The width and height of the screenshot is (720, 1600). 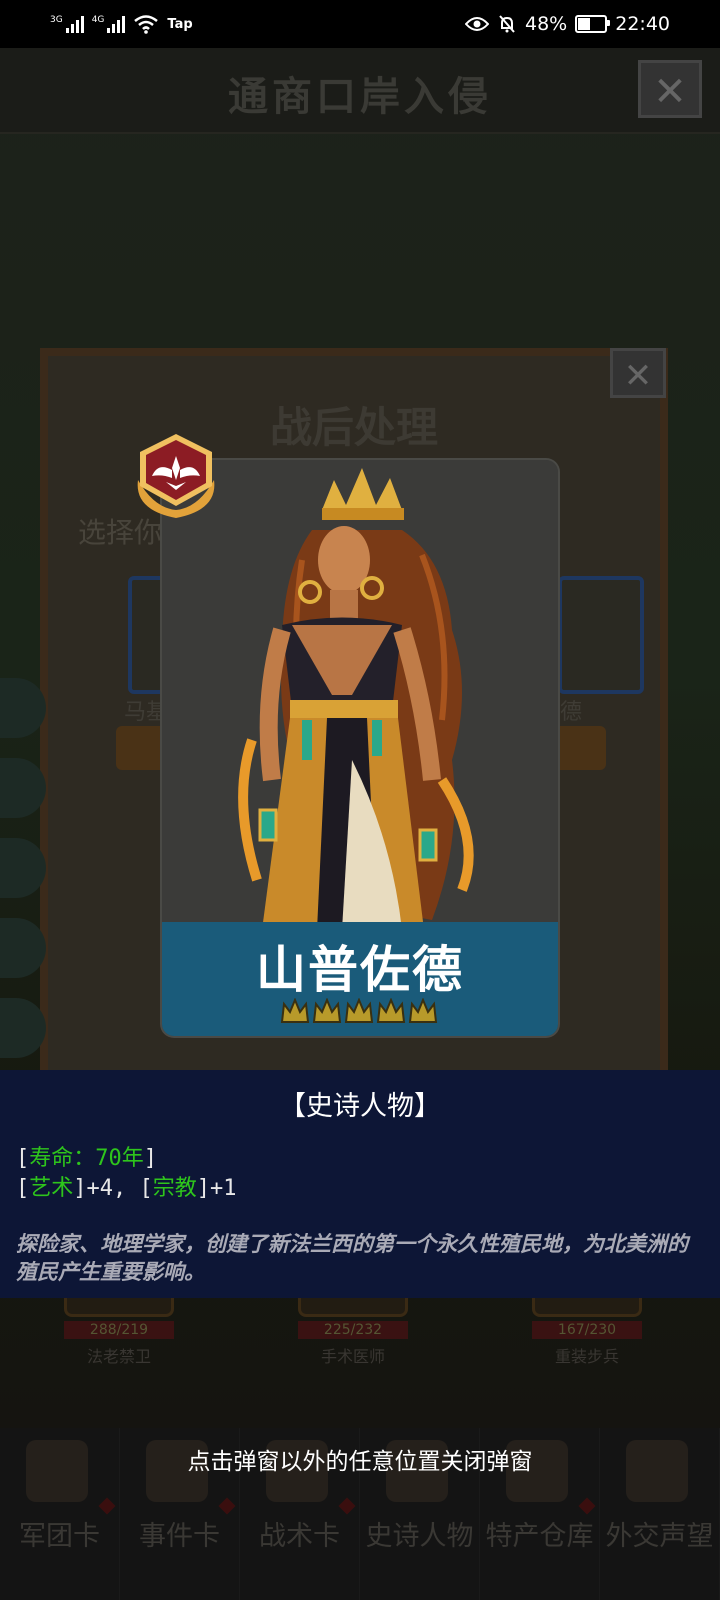 I want to click on close-button: ✕, so click(x=670, y=89).